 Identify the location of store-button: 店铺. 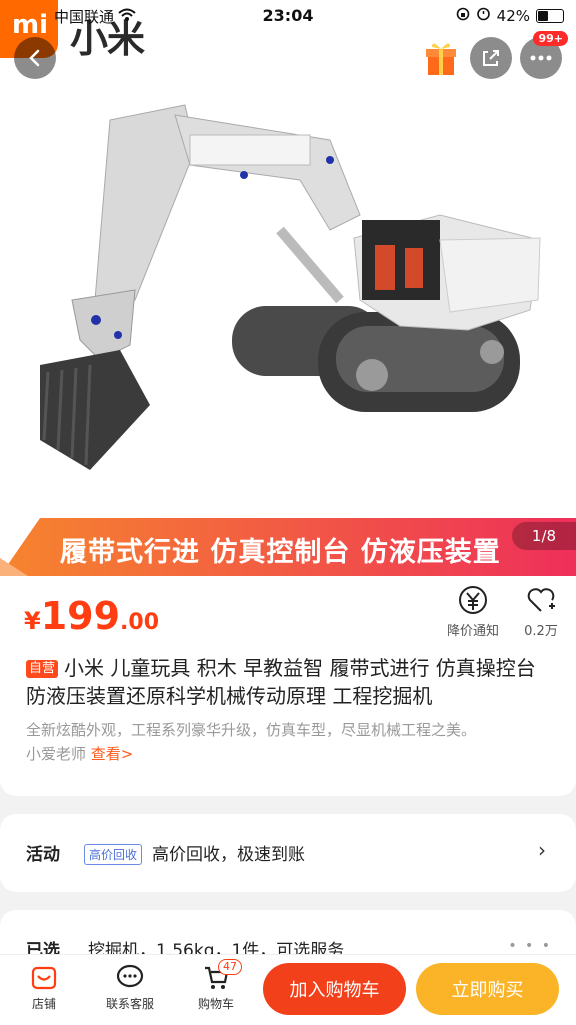
(44, 987).